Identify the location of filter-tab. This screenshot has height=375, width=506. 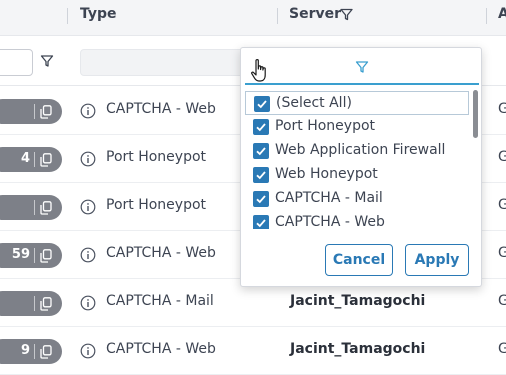
(361, 67).